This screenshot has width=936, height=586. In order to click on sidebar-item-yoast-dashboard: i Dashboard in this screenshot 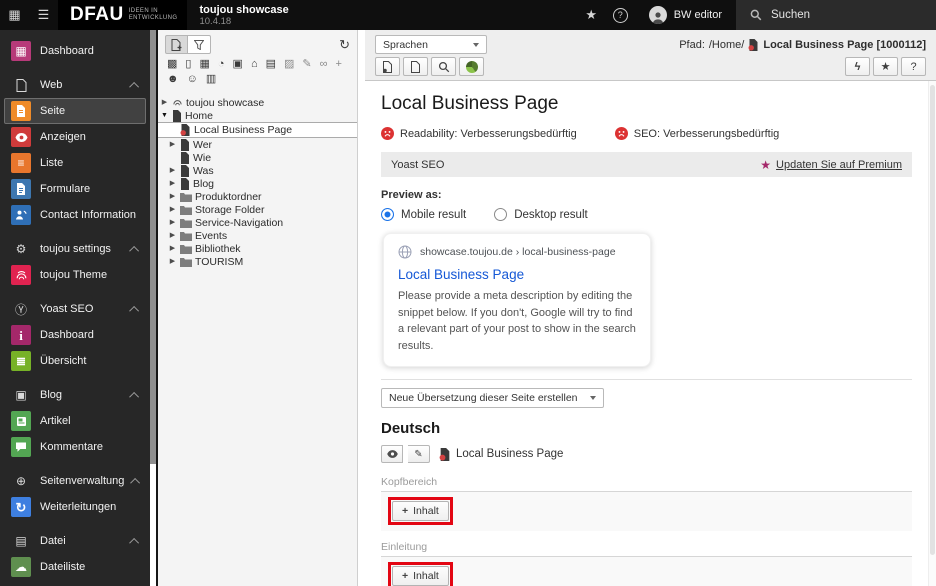, I will do `click(75, 335)`.